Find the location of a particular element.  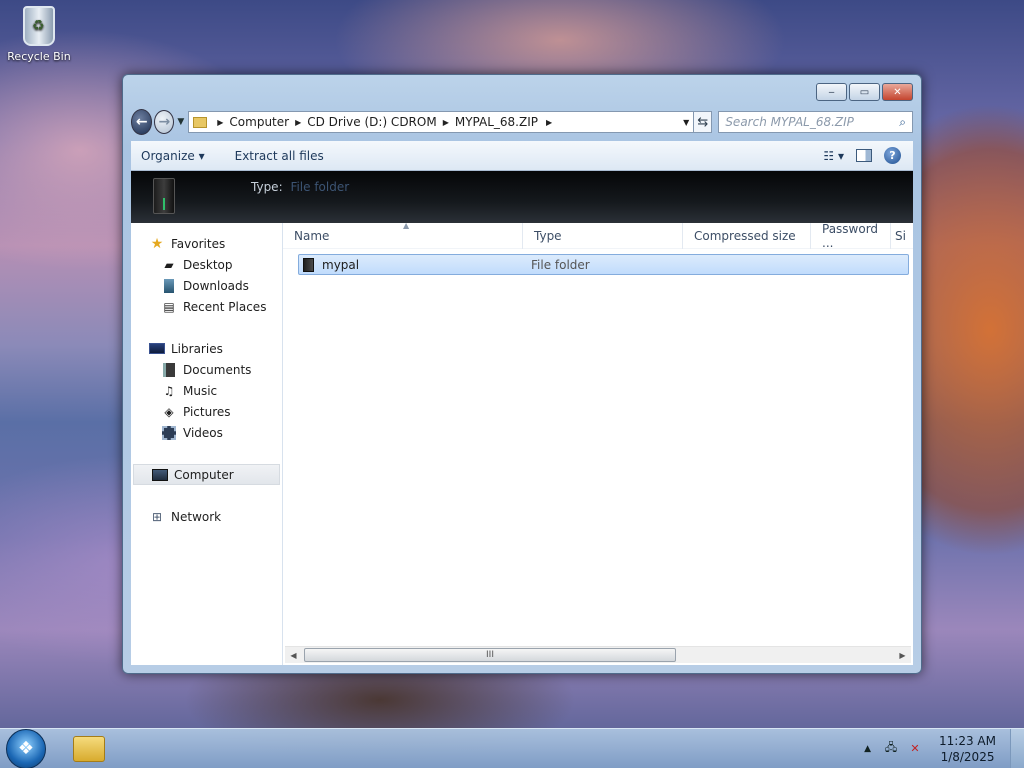

change-view-icon: ☷ ▾ is located at coordinates (833, 156).